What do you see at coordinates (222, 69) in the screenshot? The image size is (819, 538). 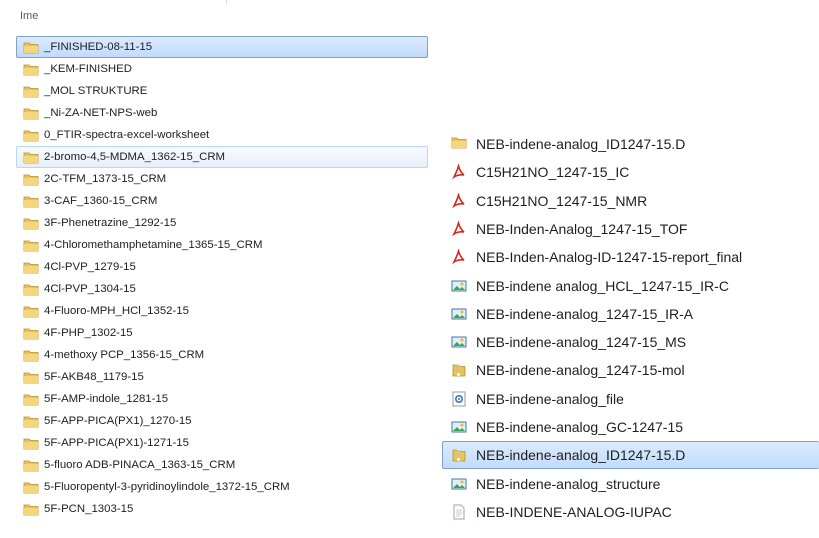 I see `left-list-item: _KEM-FINISHED` at bounding box center [222, 69].